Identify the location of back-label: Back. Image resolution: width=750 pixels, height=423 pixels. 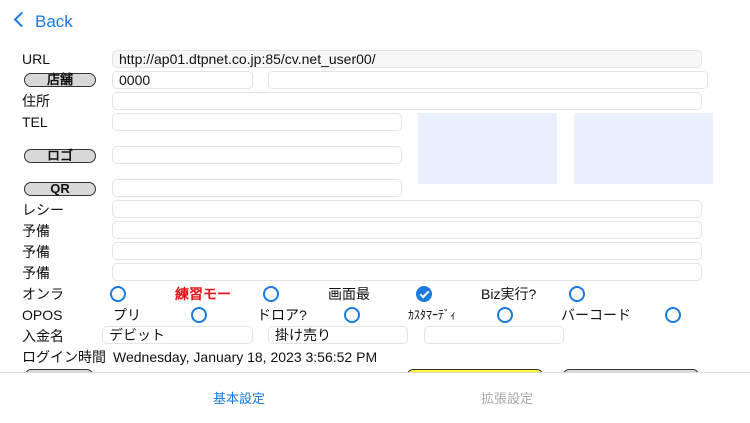
(54, 21).